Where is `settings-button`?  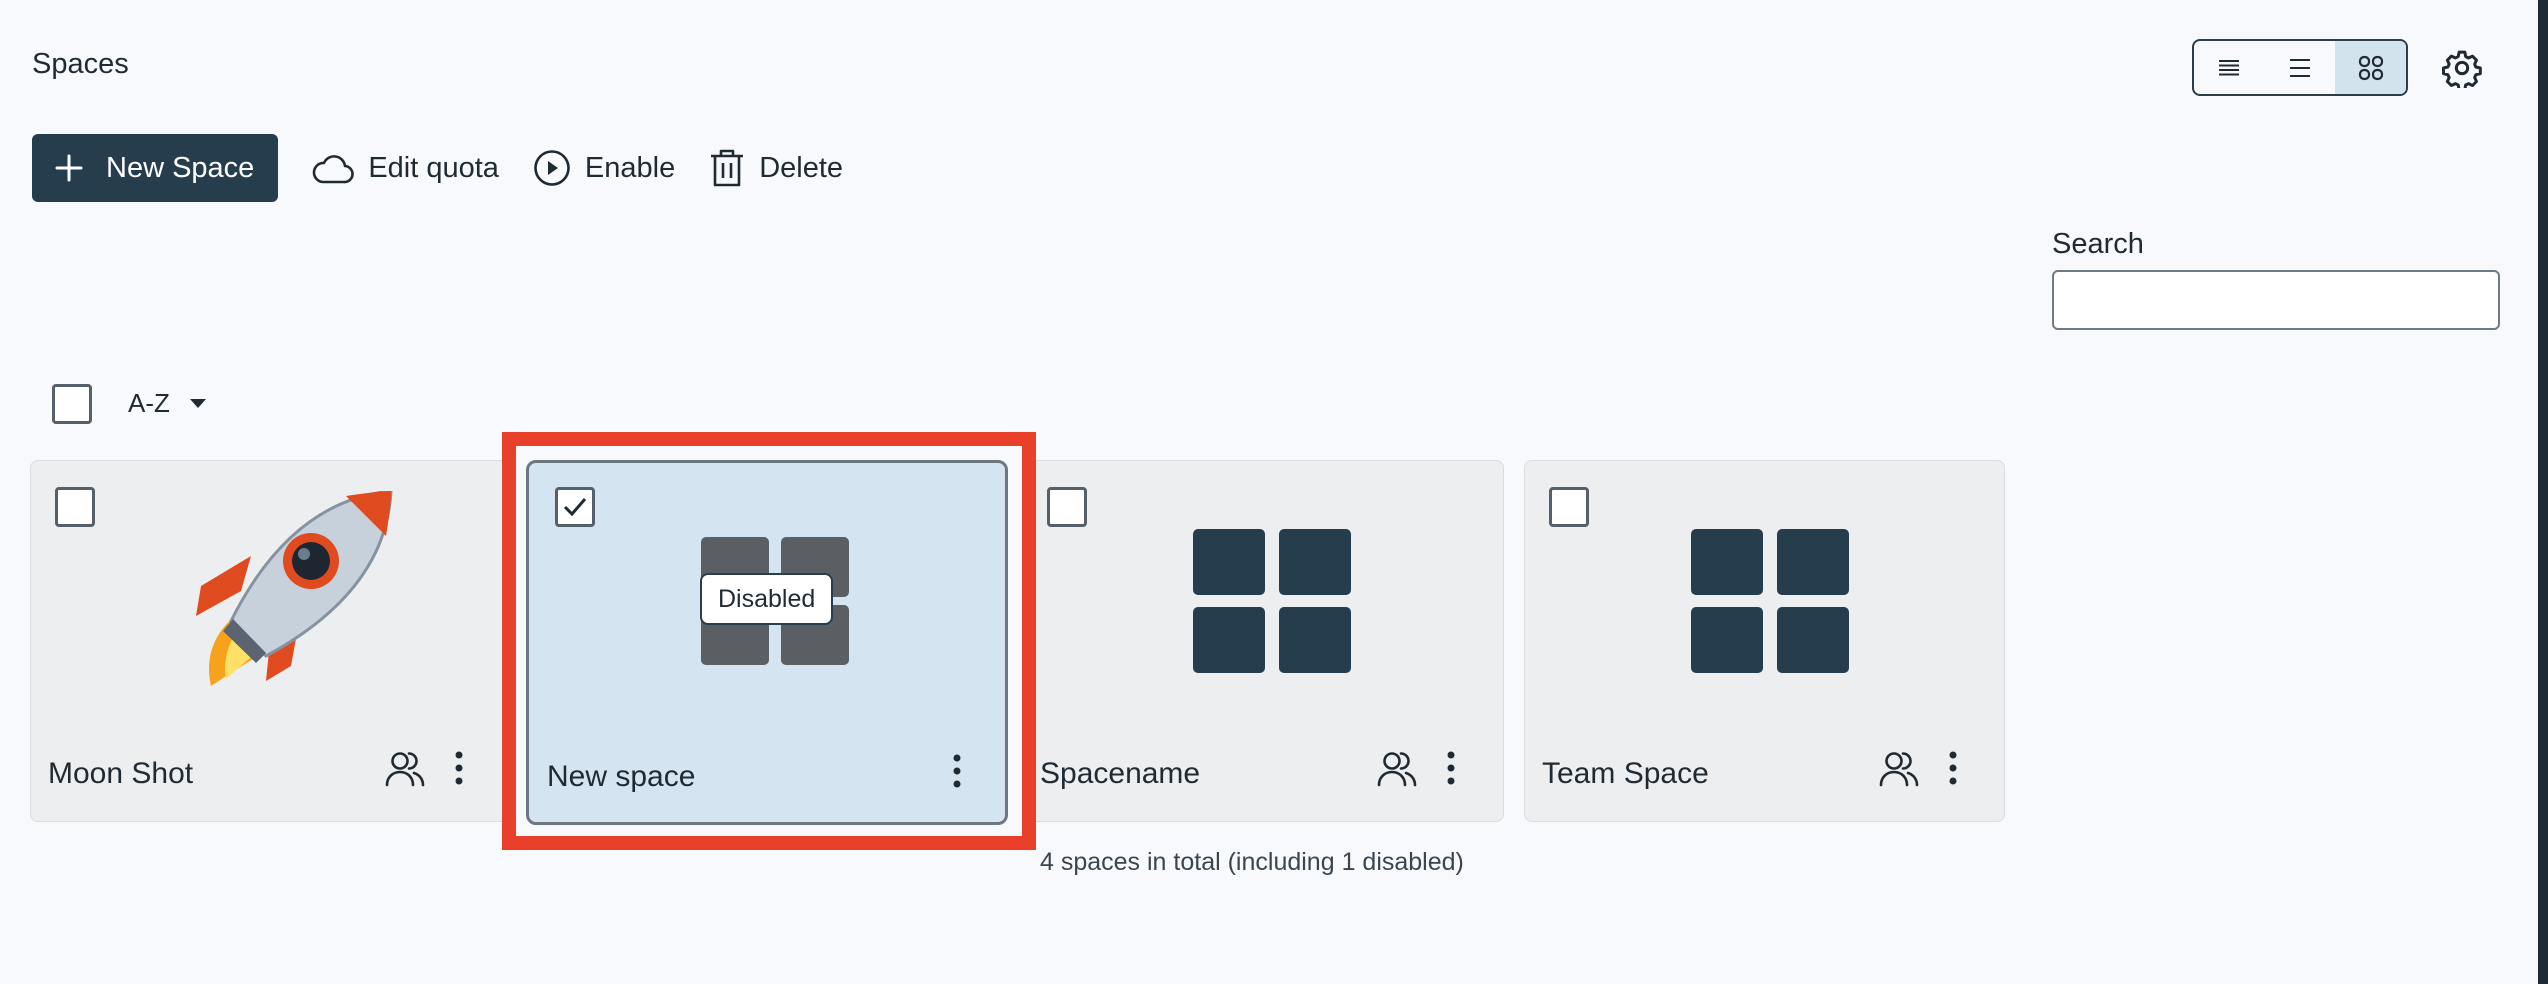
settings-button is located at coordinates (2462, 68).